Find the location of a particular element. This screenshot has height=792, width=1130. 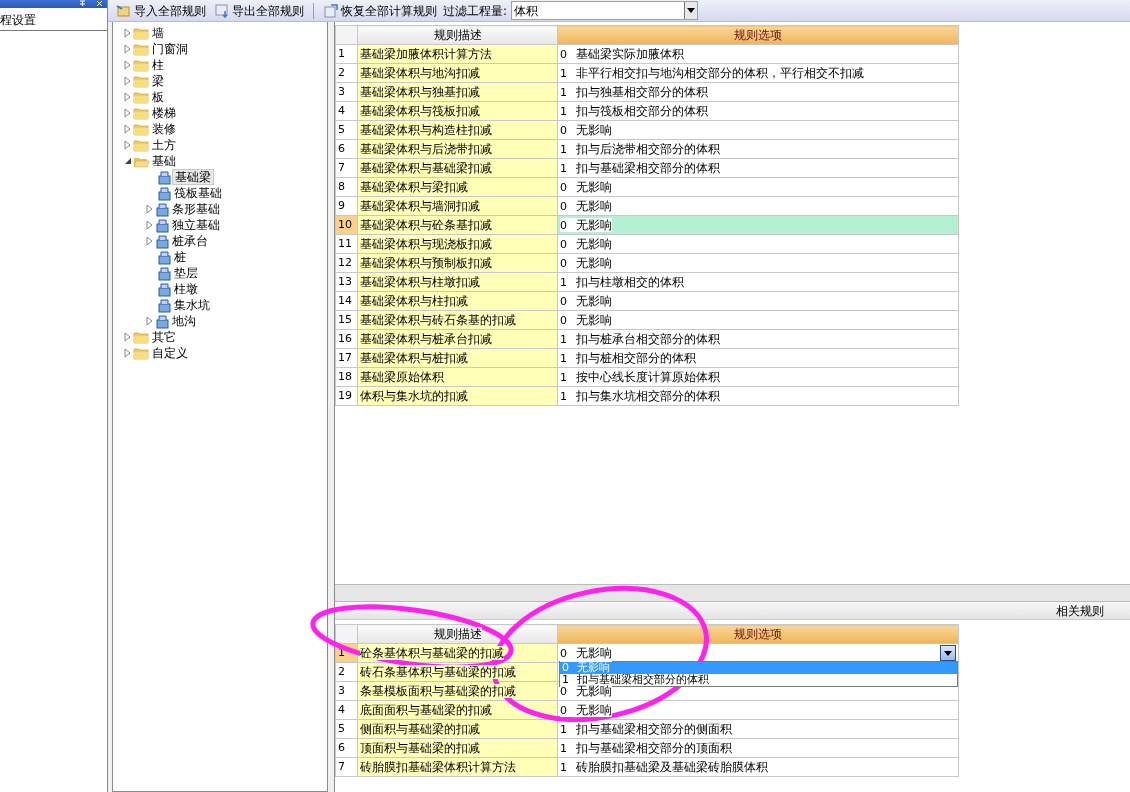

rule-description: 基础梁体积与梁扣减 is located at coordinates (414, 187).